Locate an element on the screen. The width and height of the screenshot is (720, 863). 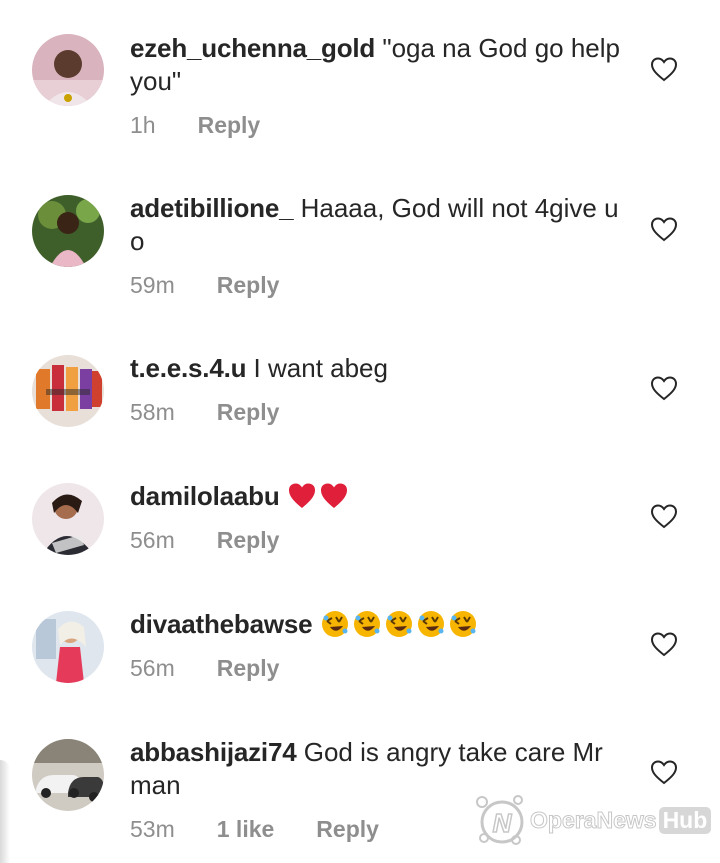
comment-meta: 1h Reply is located at coordinates (195, 125).